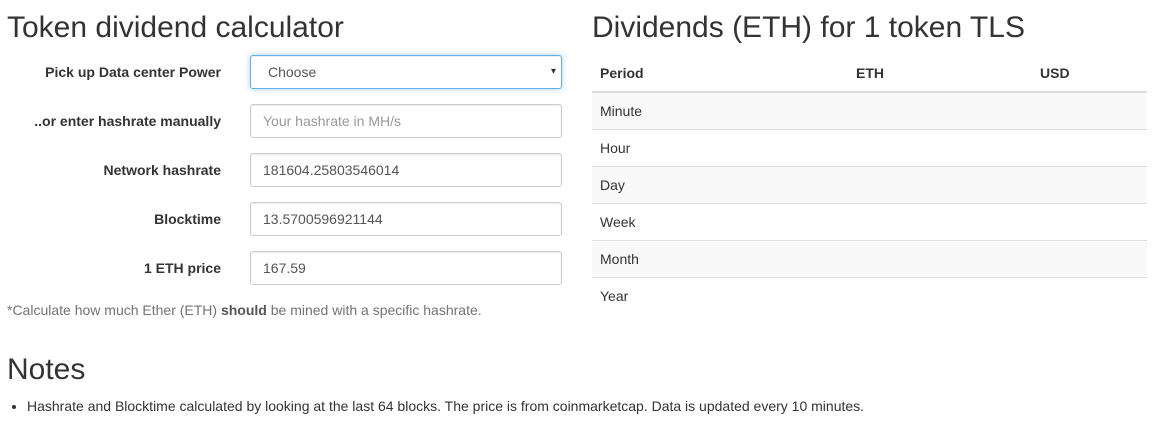 The image size is (1158, 421). I want to click on footnote-prefix: *Calculate how much Ether (ETH), so click(114, 310).